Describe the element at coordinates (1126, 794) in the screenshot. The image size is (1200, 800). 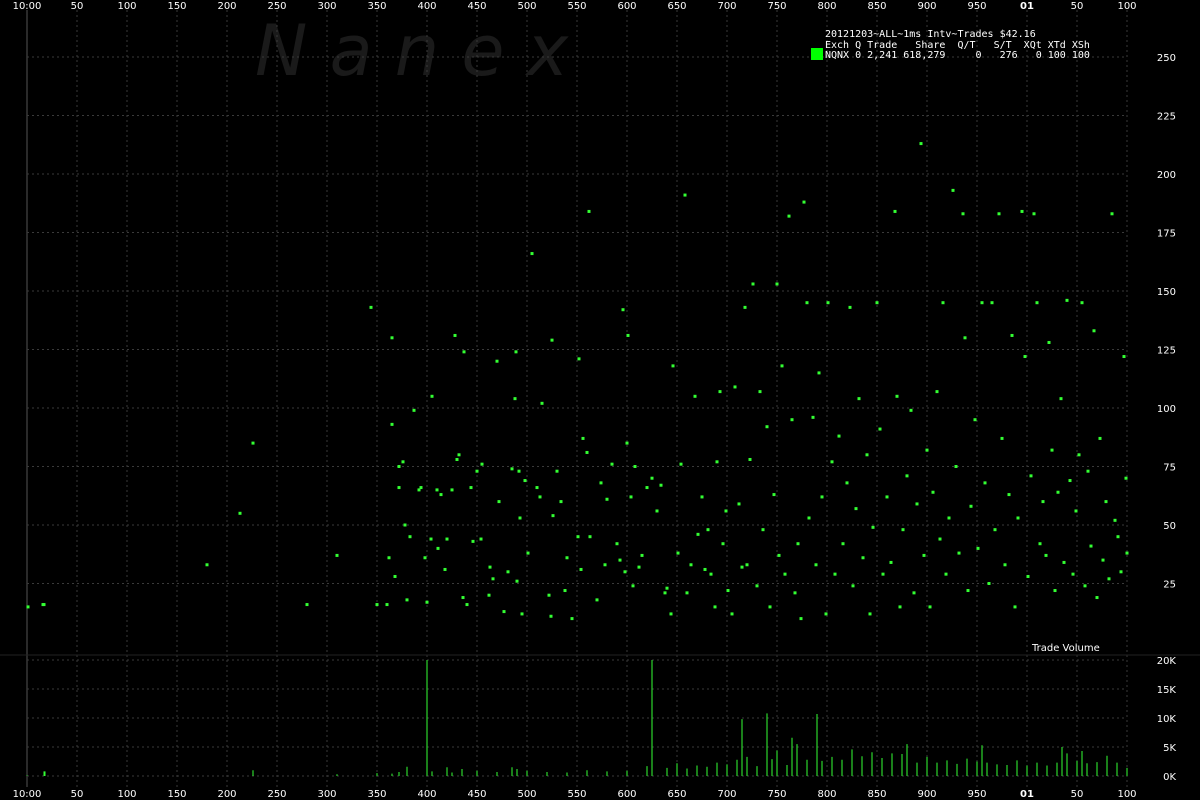
I see `x-tick-label-bottom: 100` at that location.